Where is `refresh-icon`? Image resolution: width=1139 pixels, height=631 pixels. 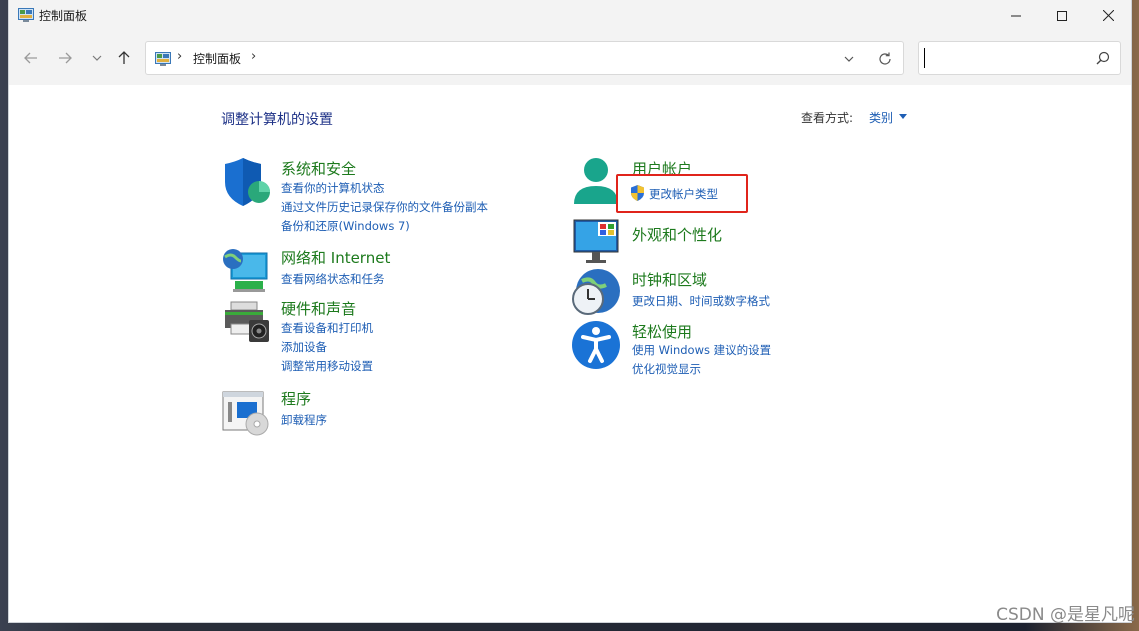 refresh-icon is located at coordinates (885, 59).